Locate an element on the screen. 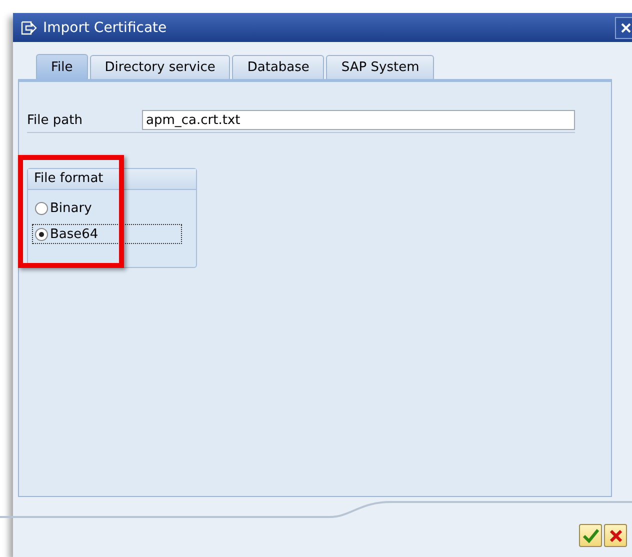 The height and width of the screenshot is (557, 632). file-path-field: apm_ca.crt.txt is located at coordinates (358, 120).